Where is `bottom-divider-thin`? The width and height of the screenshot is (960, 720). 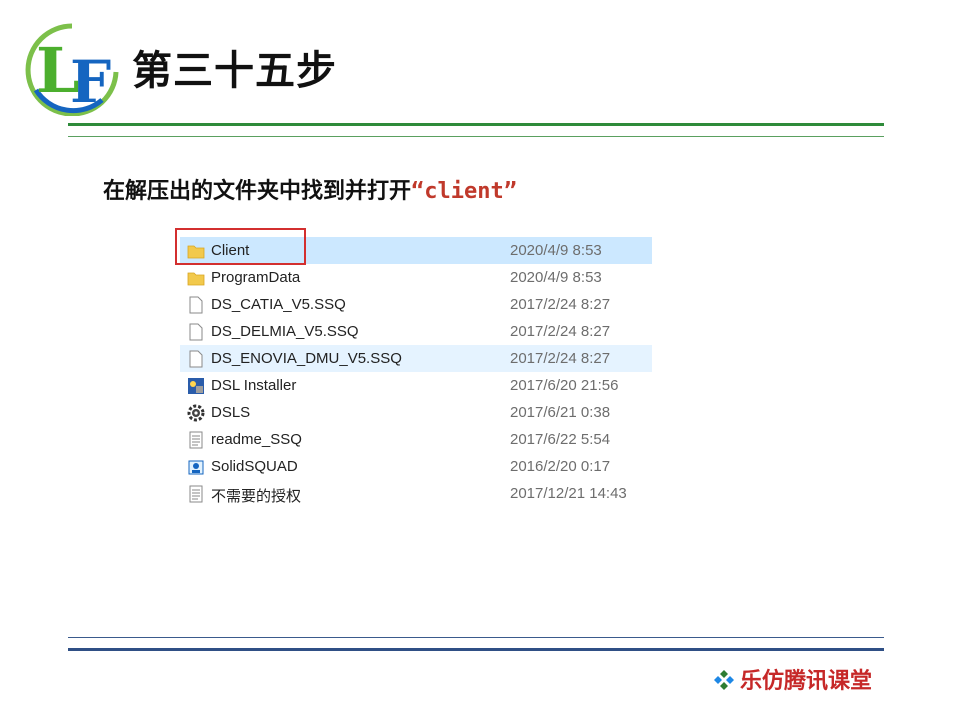
bottom-divider-thin is located at coordinates (476, 637).